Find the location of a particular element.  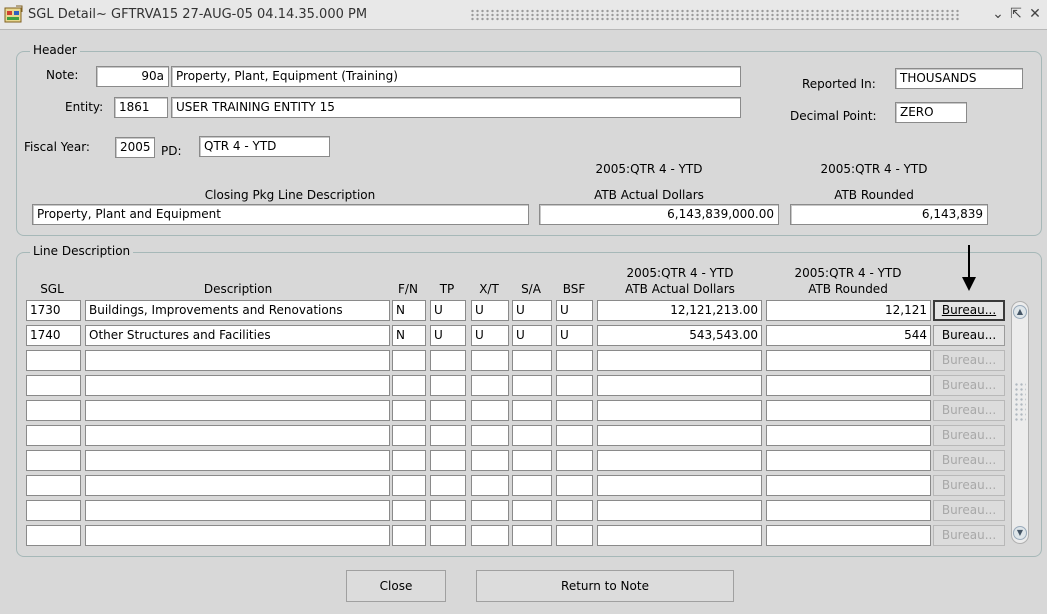

row-7-sgl-cell is located at coordinates (53, 460).